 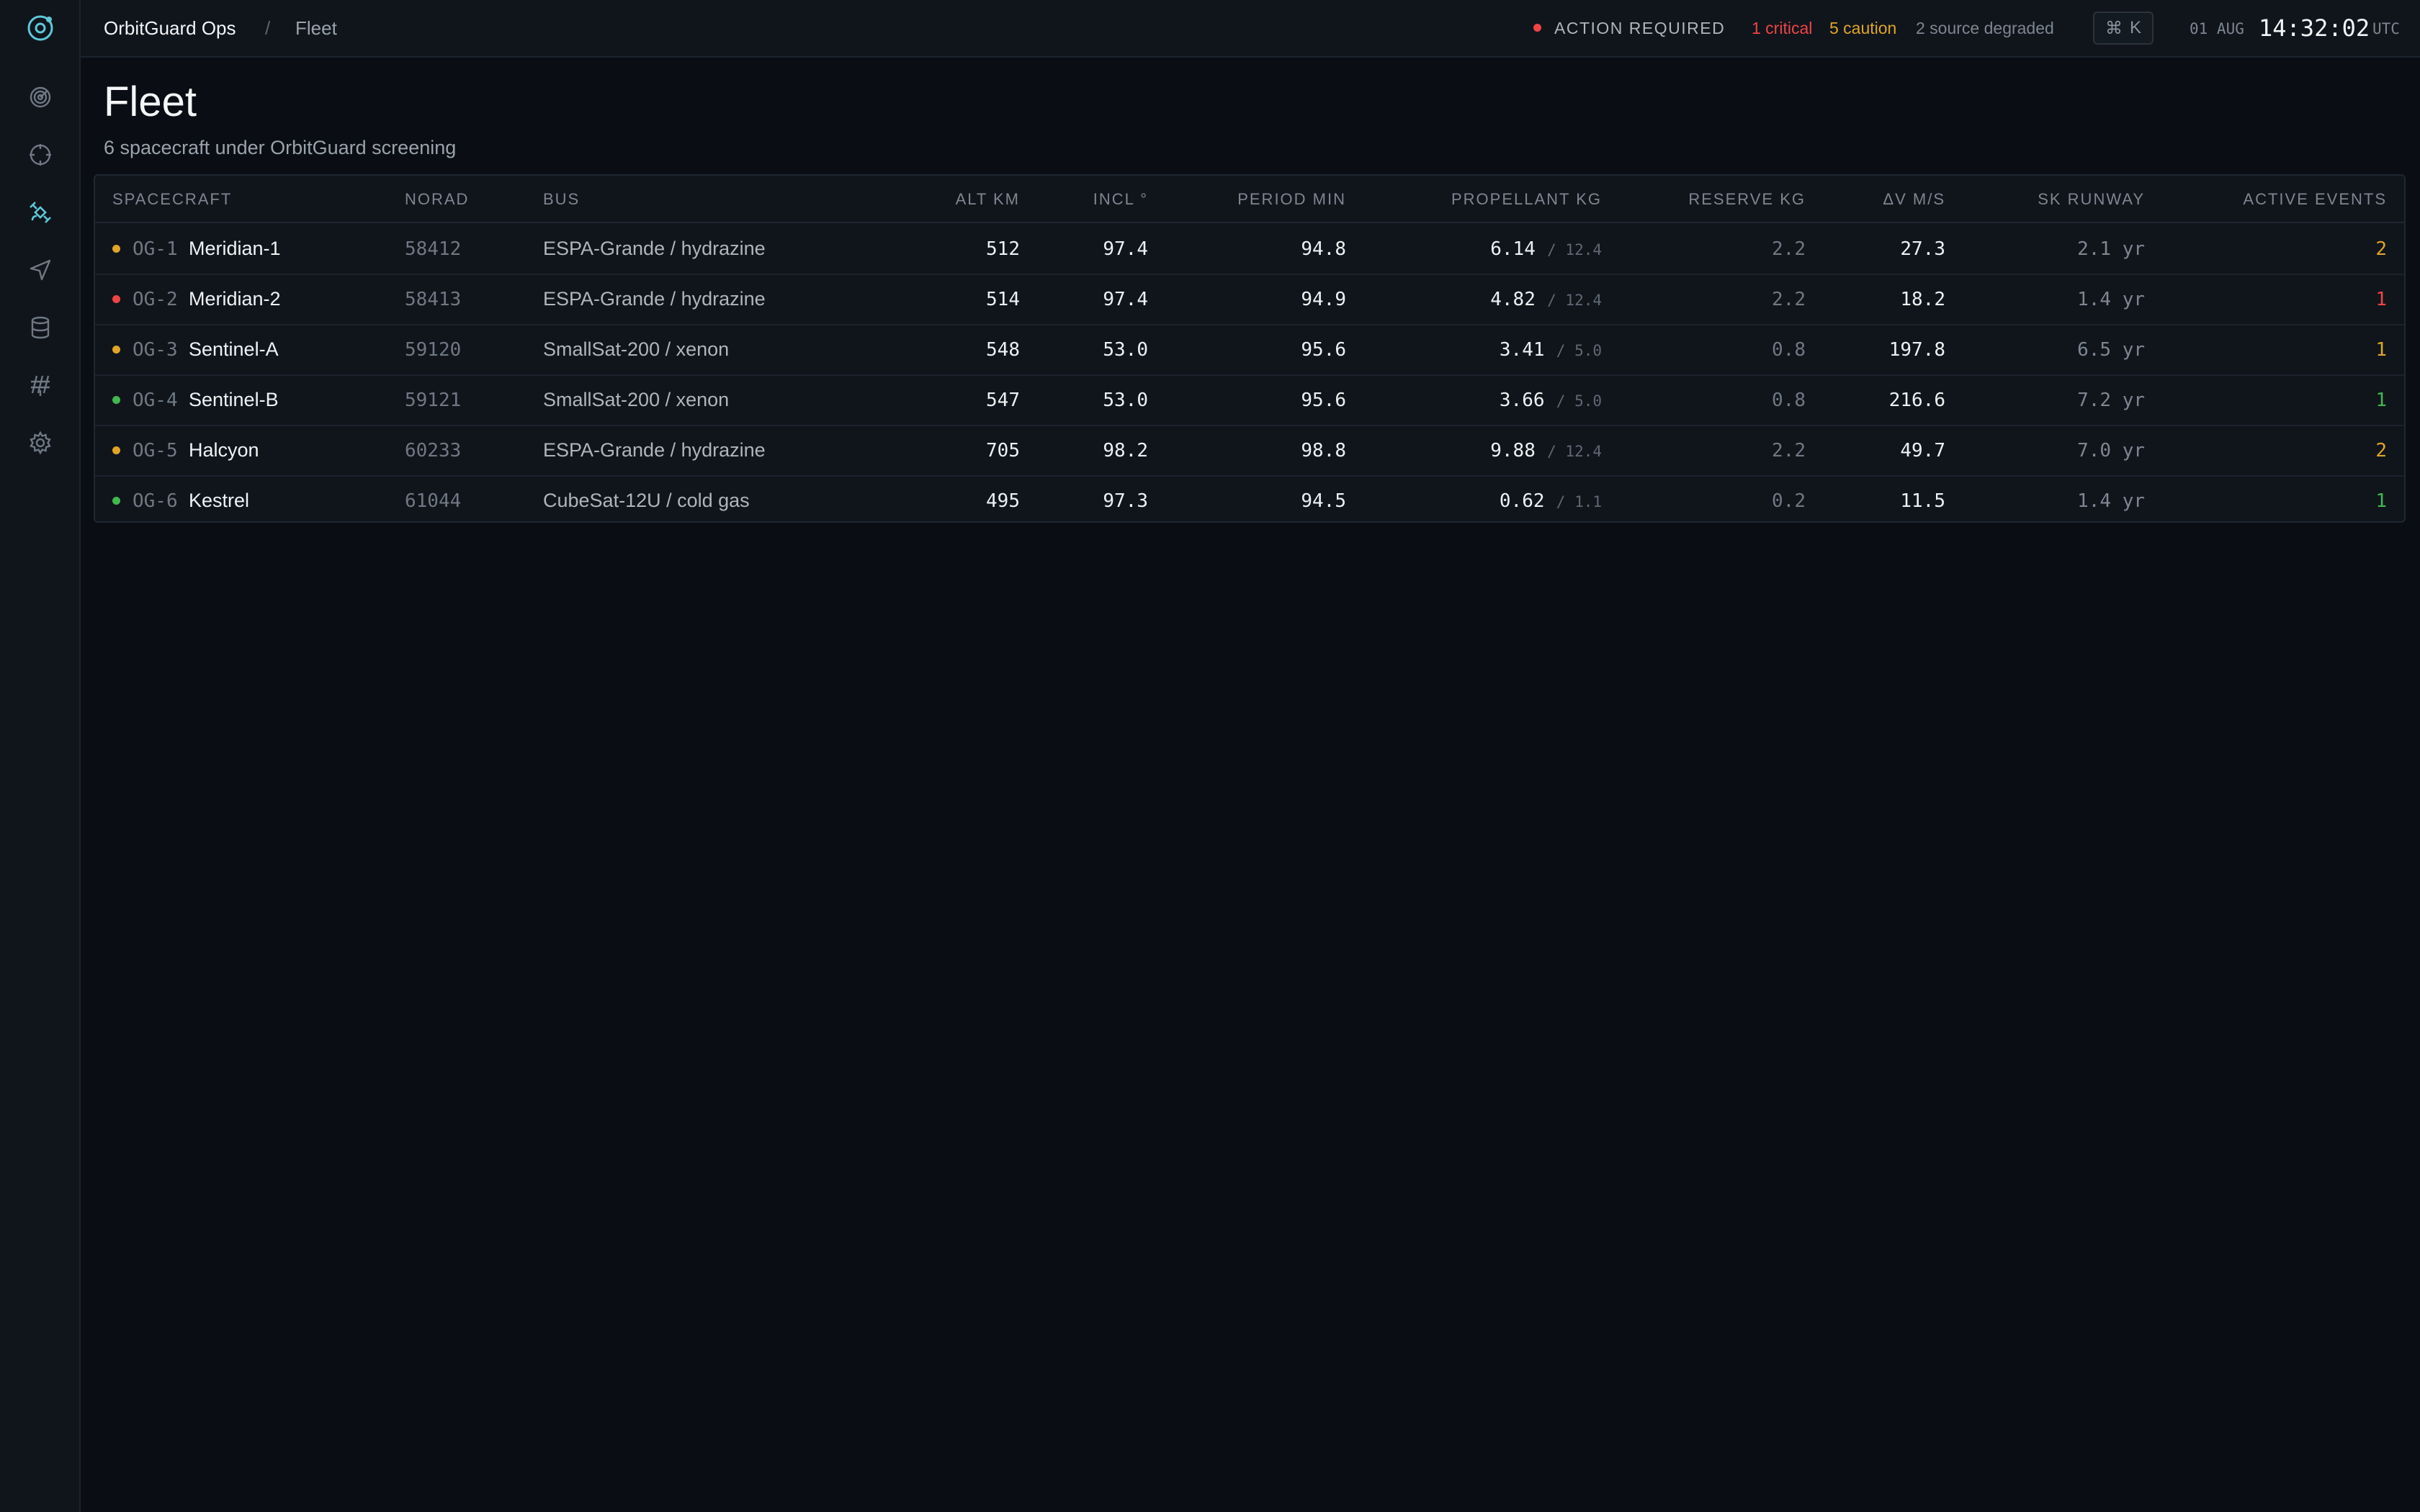 I want to click on breadcrumb-app: OrbitGuard Ops, so click(x=170, y=28).